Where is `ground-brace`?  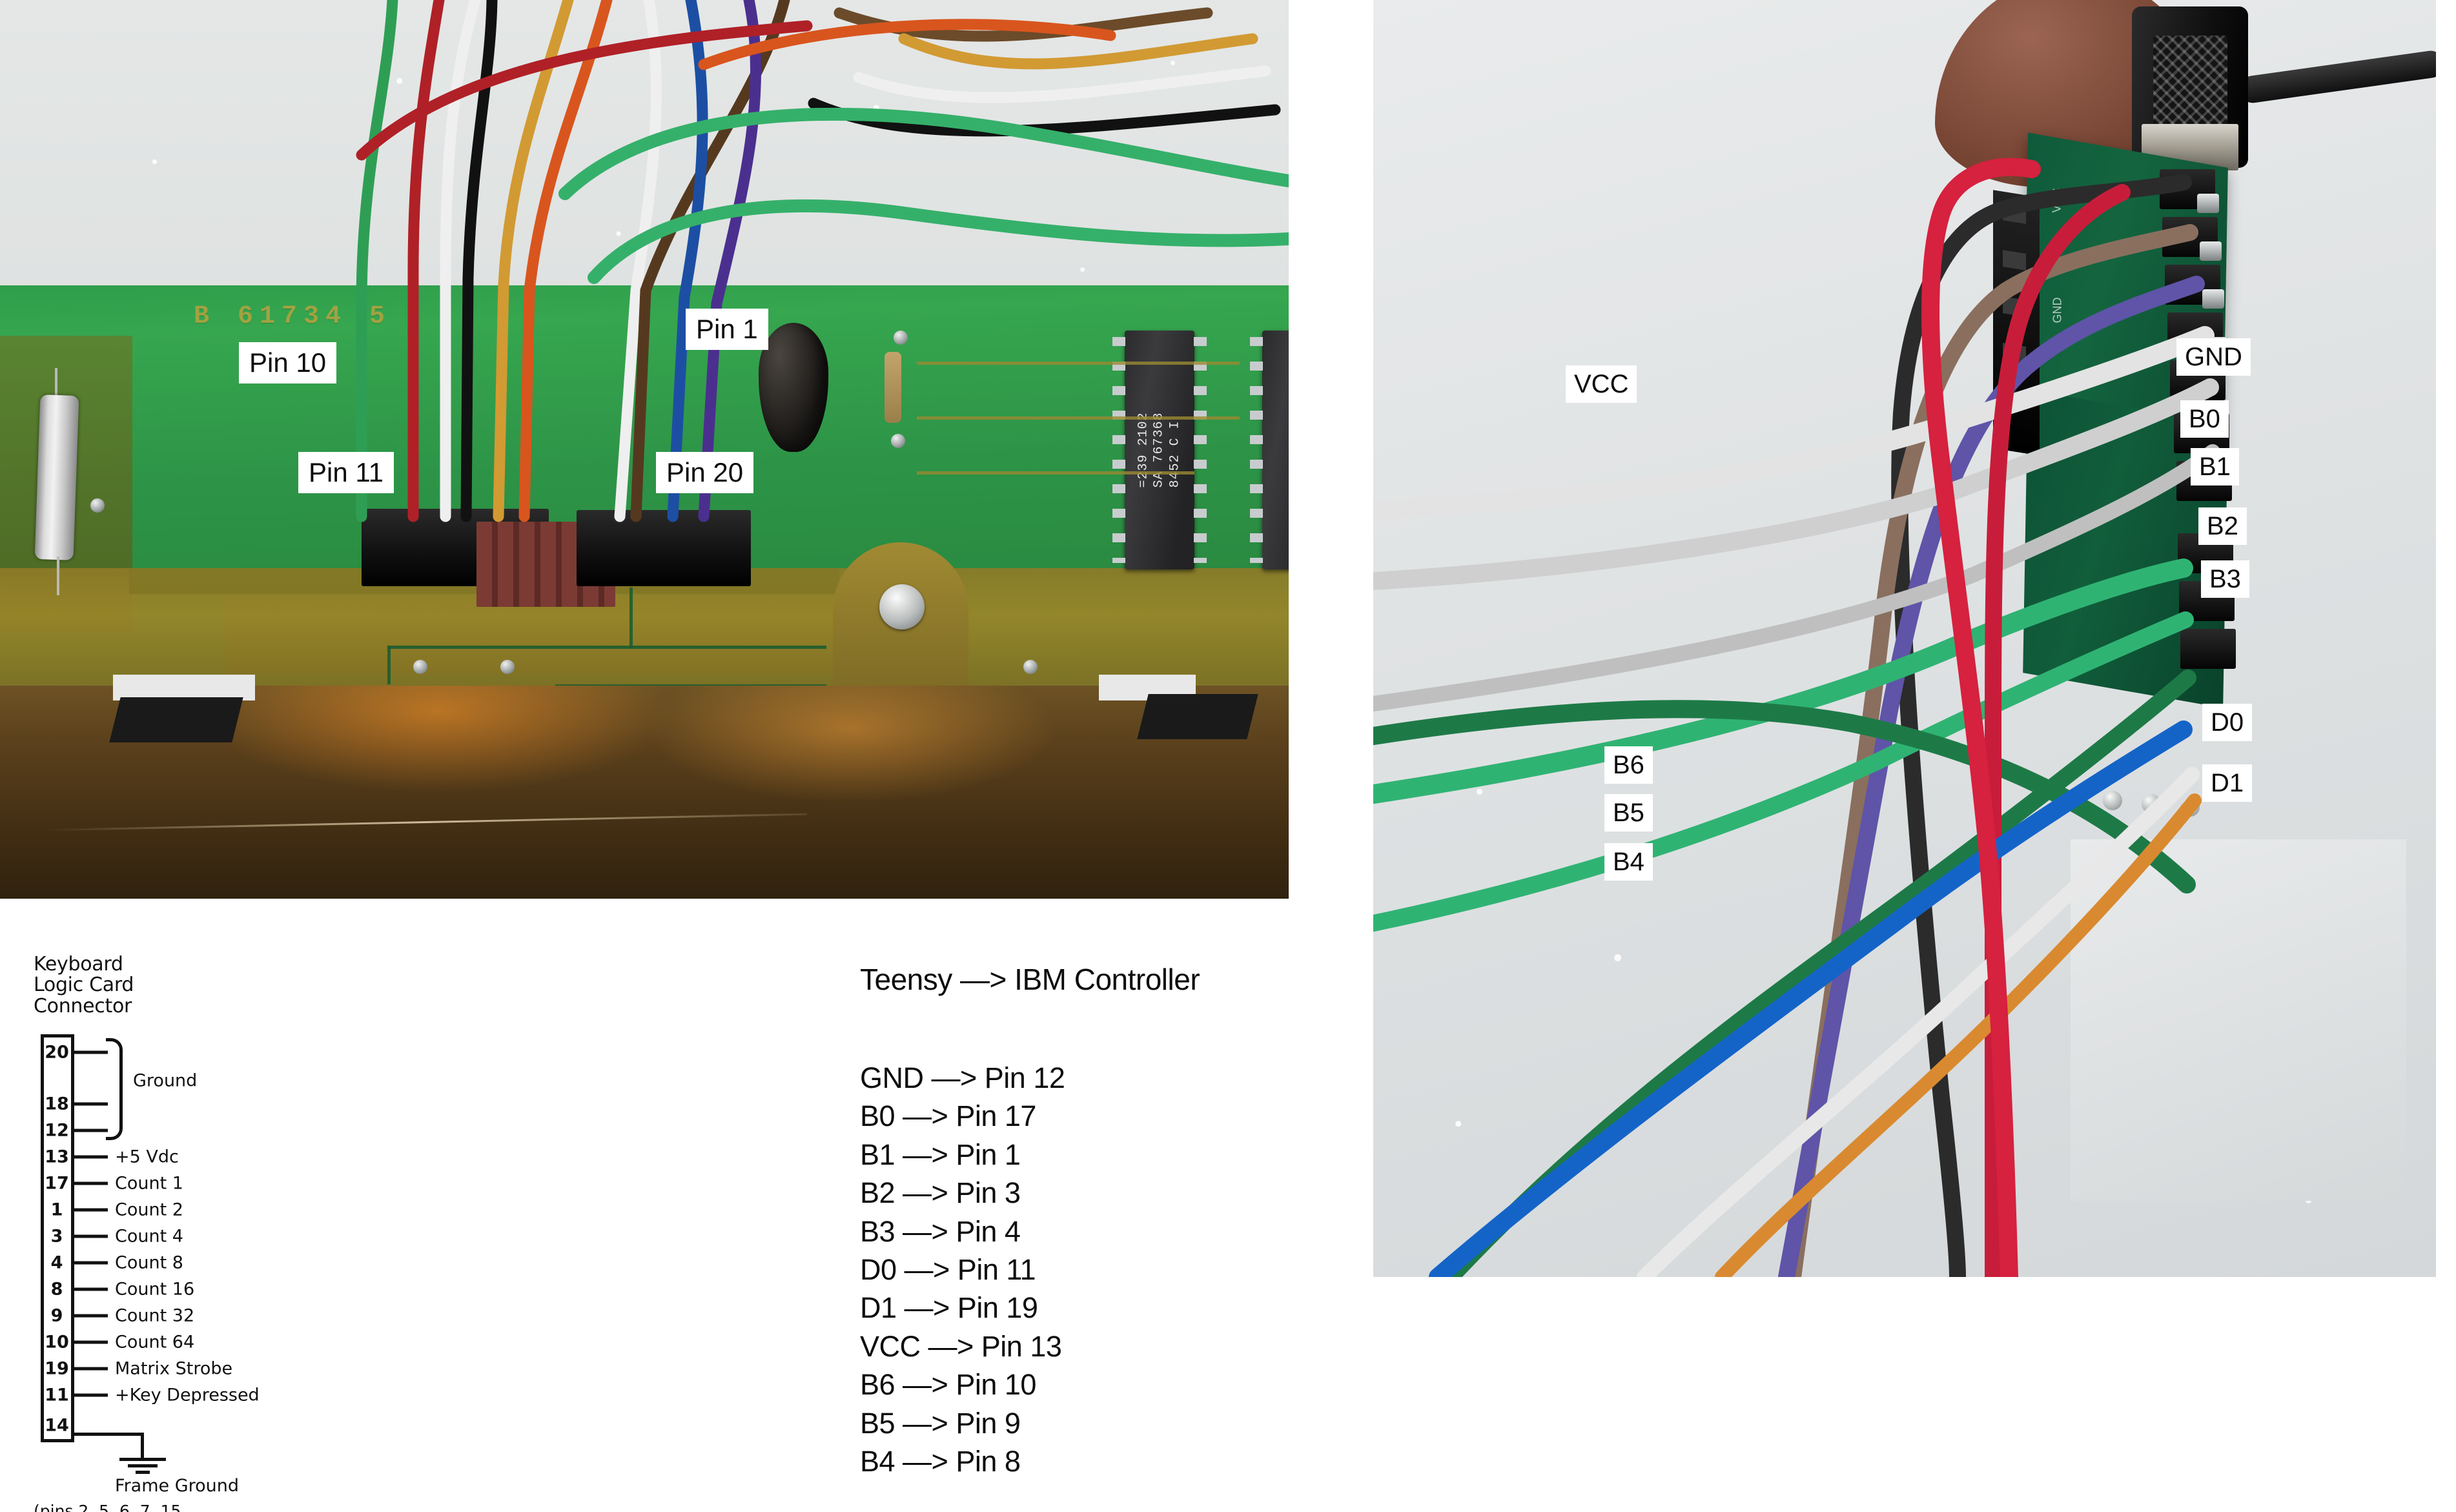
ground-brace is located at coordinates (114, 1089).